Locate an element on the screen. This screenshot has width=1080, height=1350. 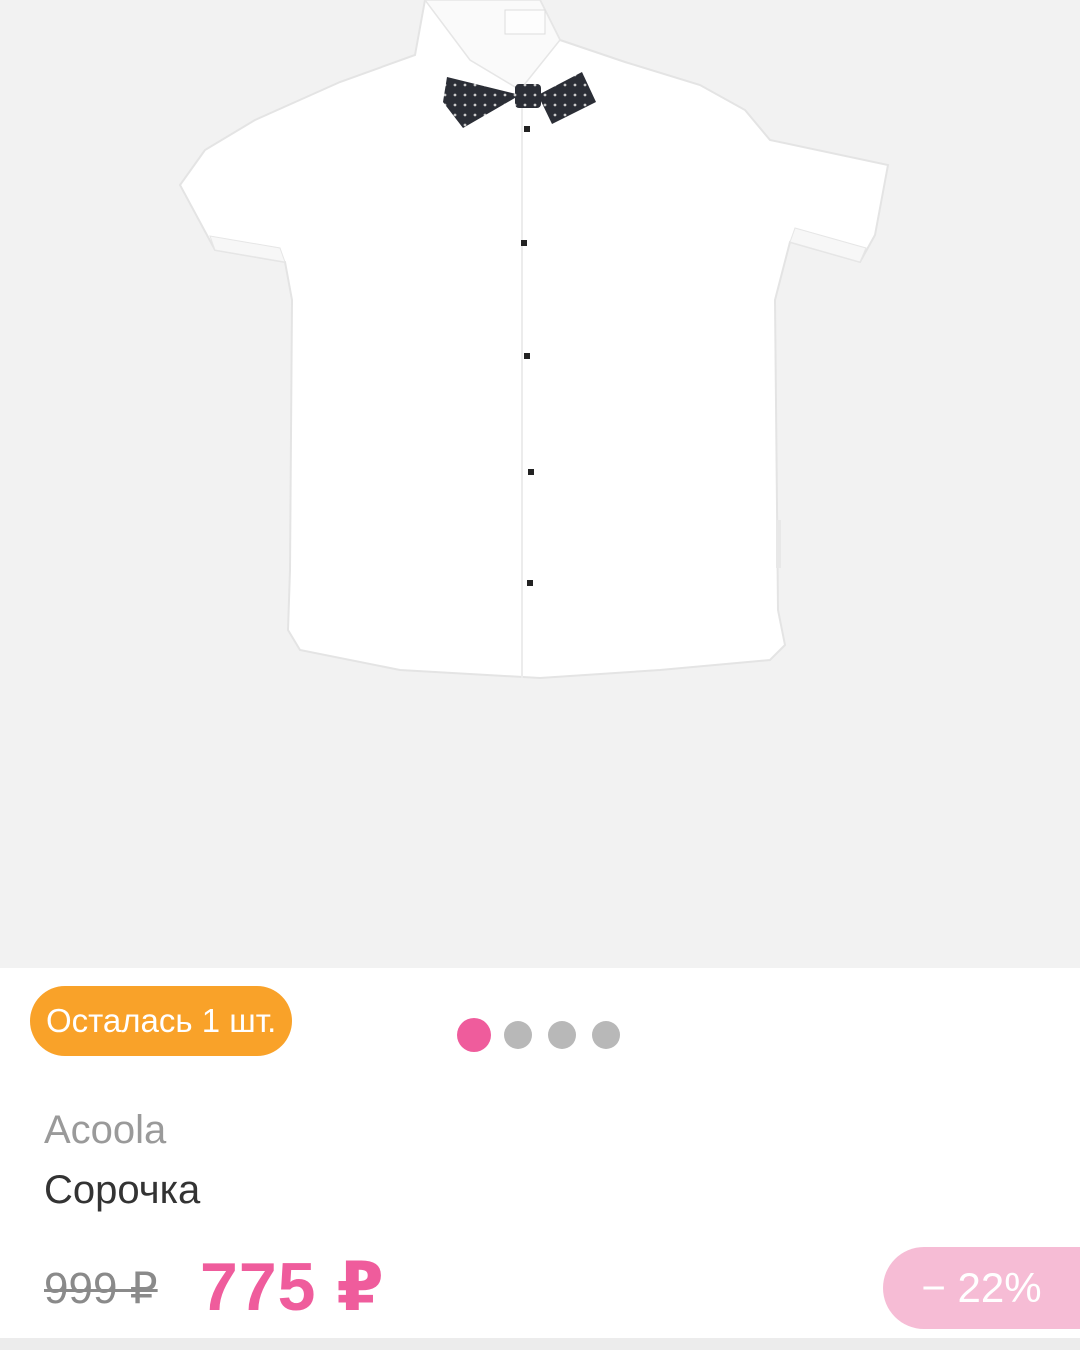
current-price: 775 ₽ is located at coordinates (292, 1287).